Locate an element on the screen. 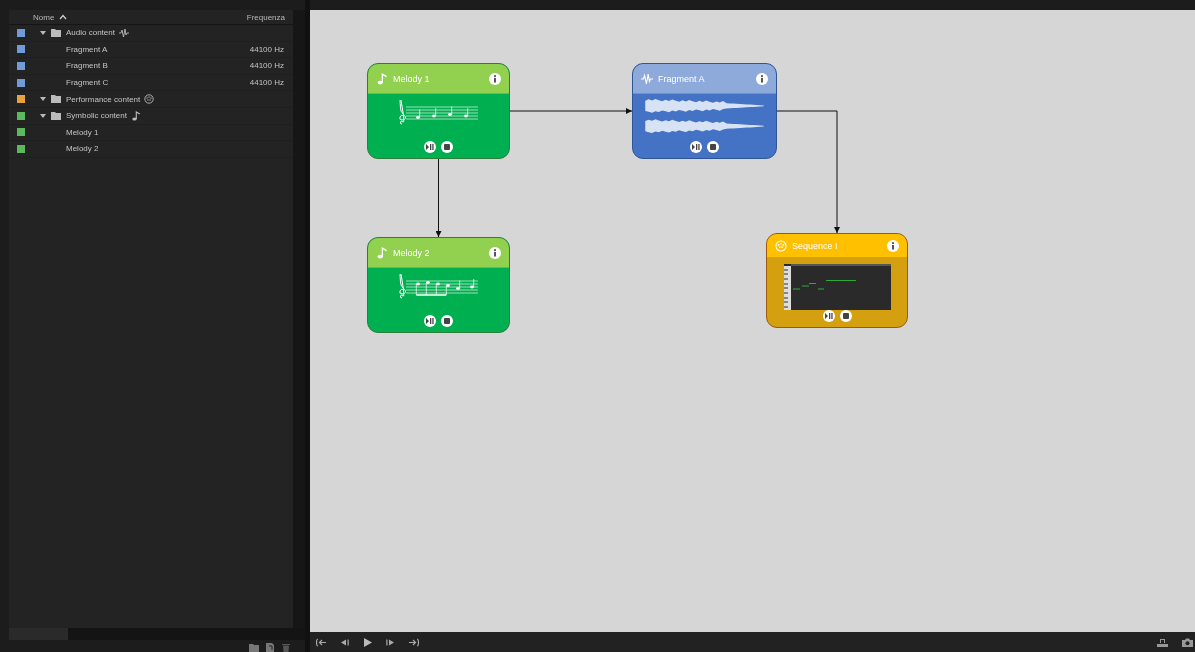  item-label: Fragment A is located at coordinates (87, 49).